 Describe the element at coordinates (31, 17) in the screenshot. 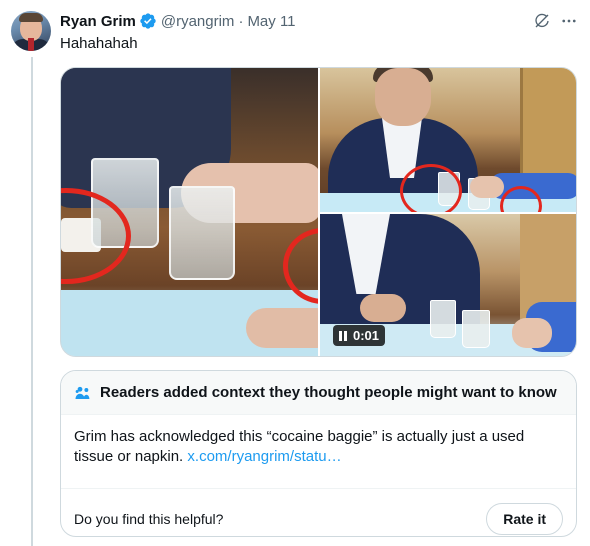

I see `avatar-hair` at that location.